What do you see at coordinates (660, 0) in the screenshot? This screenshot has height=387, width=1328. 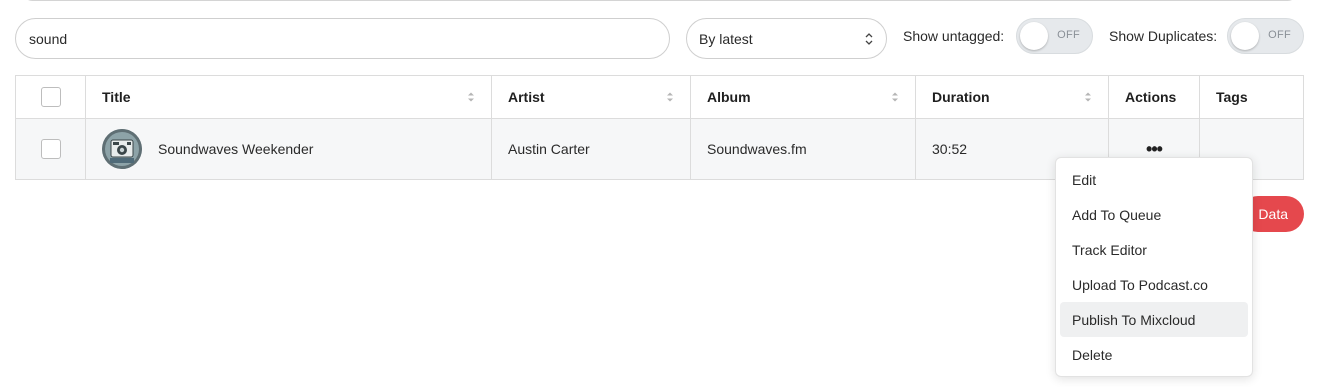 I see `top-partial-field` at bounding box center [660, 0].